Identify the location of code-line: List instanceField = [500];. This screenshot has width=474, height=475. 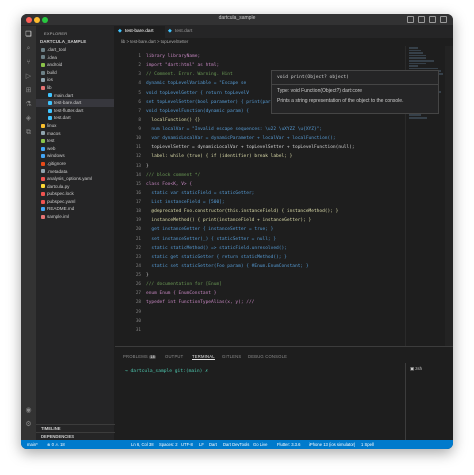
(275, 202).